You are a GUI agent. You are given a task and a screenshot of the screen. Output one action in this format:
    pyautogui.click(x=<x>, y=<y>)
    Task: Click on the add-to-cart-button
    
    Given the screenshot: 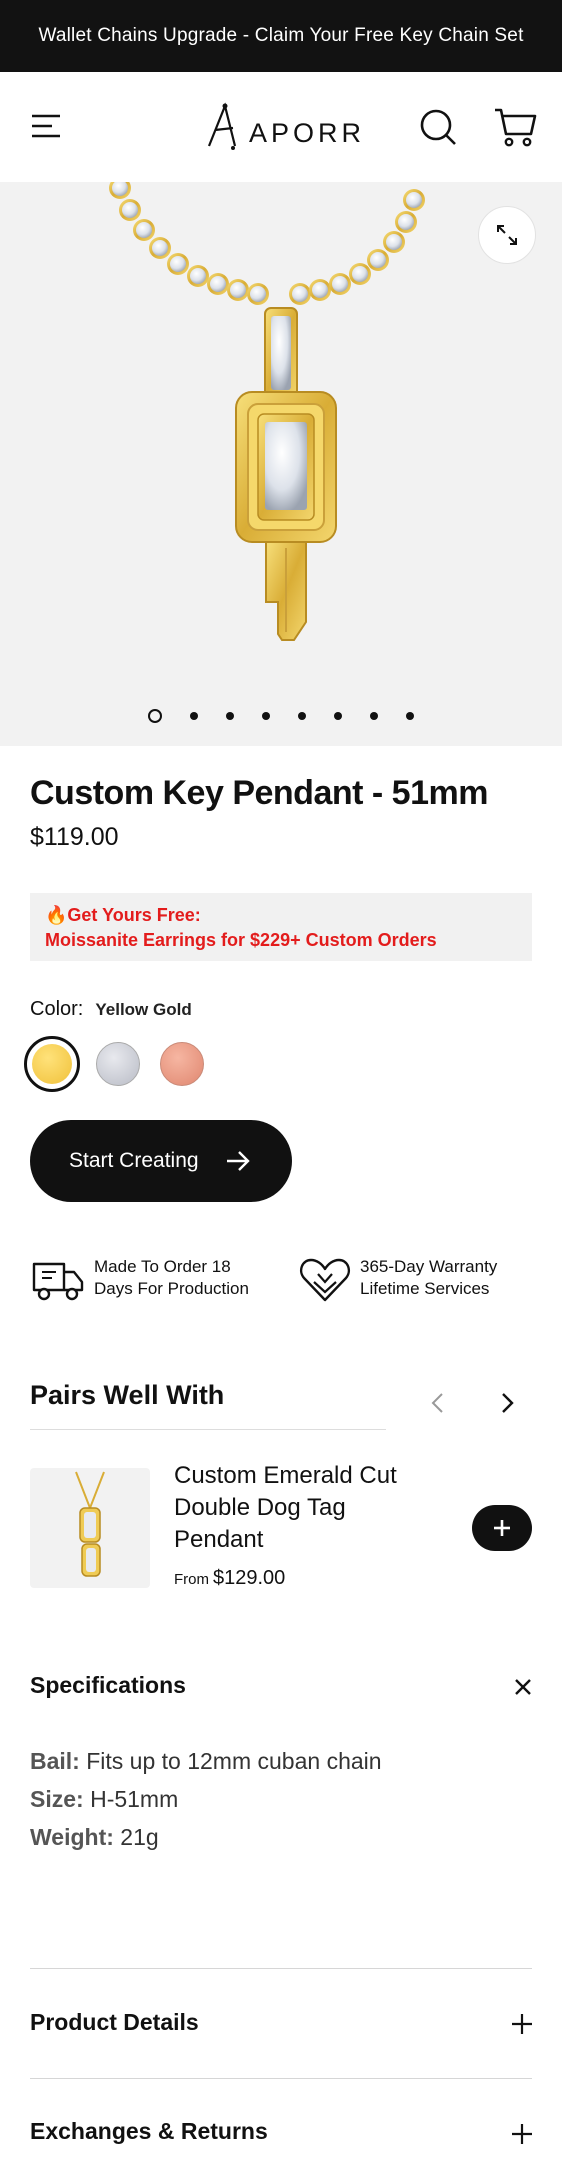 What is the action you would take?
    pyautogui.click(x=502, y=1528)
    